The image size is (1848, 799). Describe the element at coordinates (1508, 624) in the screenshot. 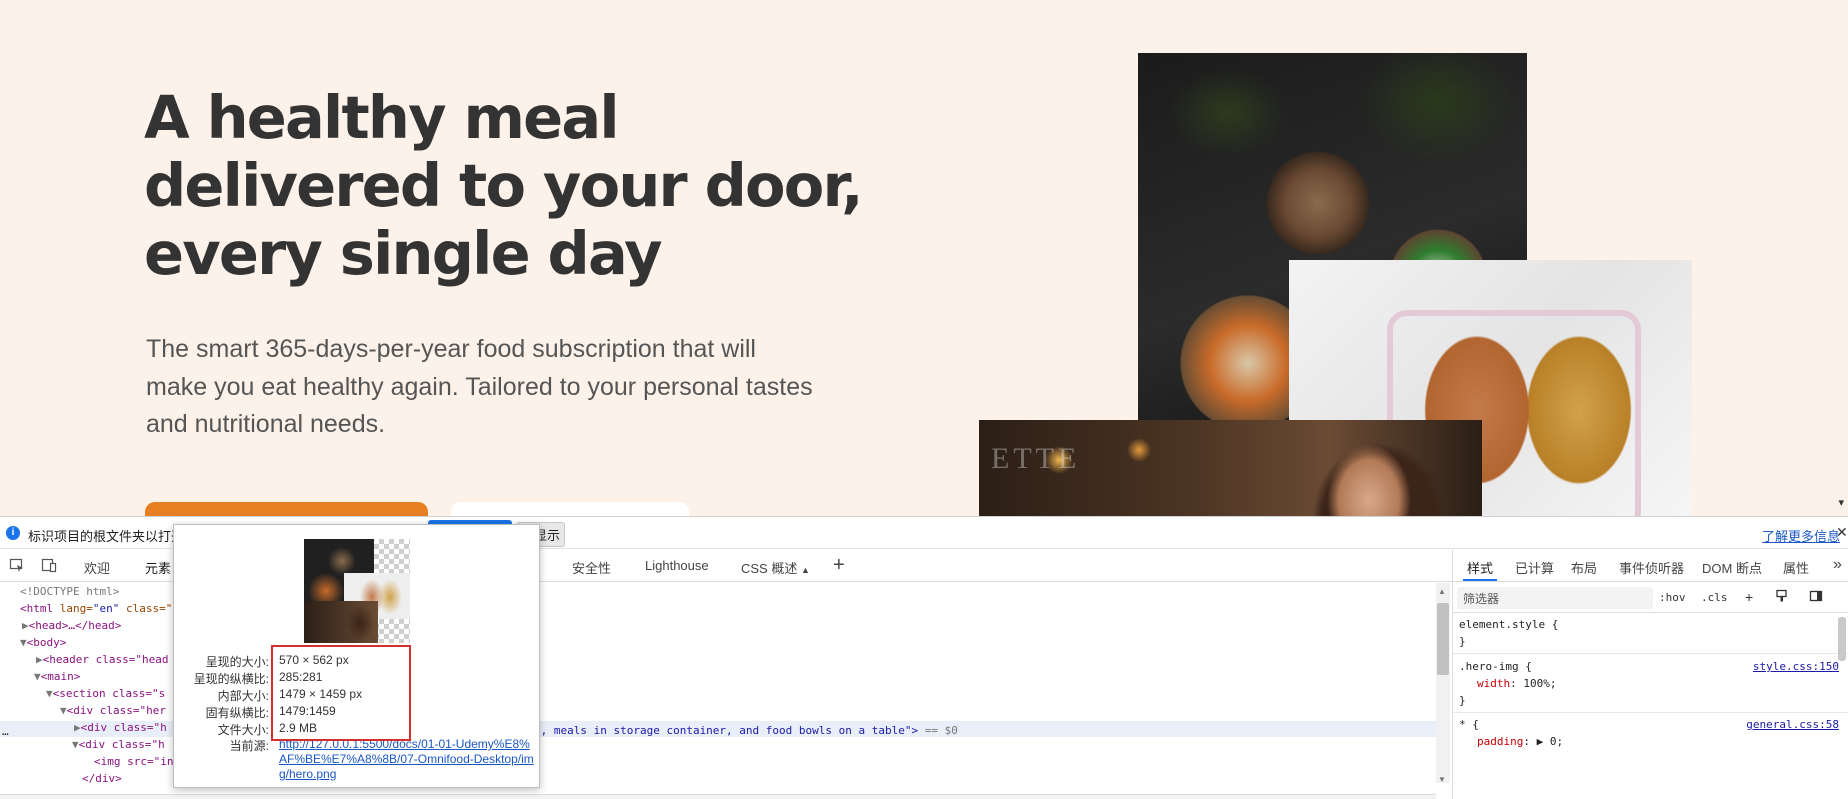

I see `rule-element-style: element.style {` at that location.